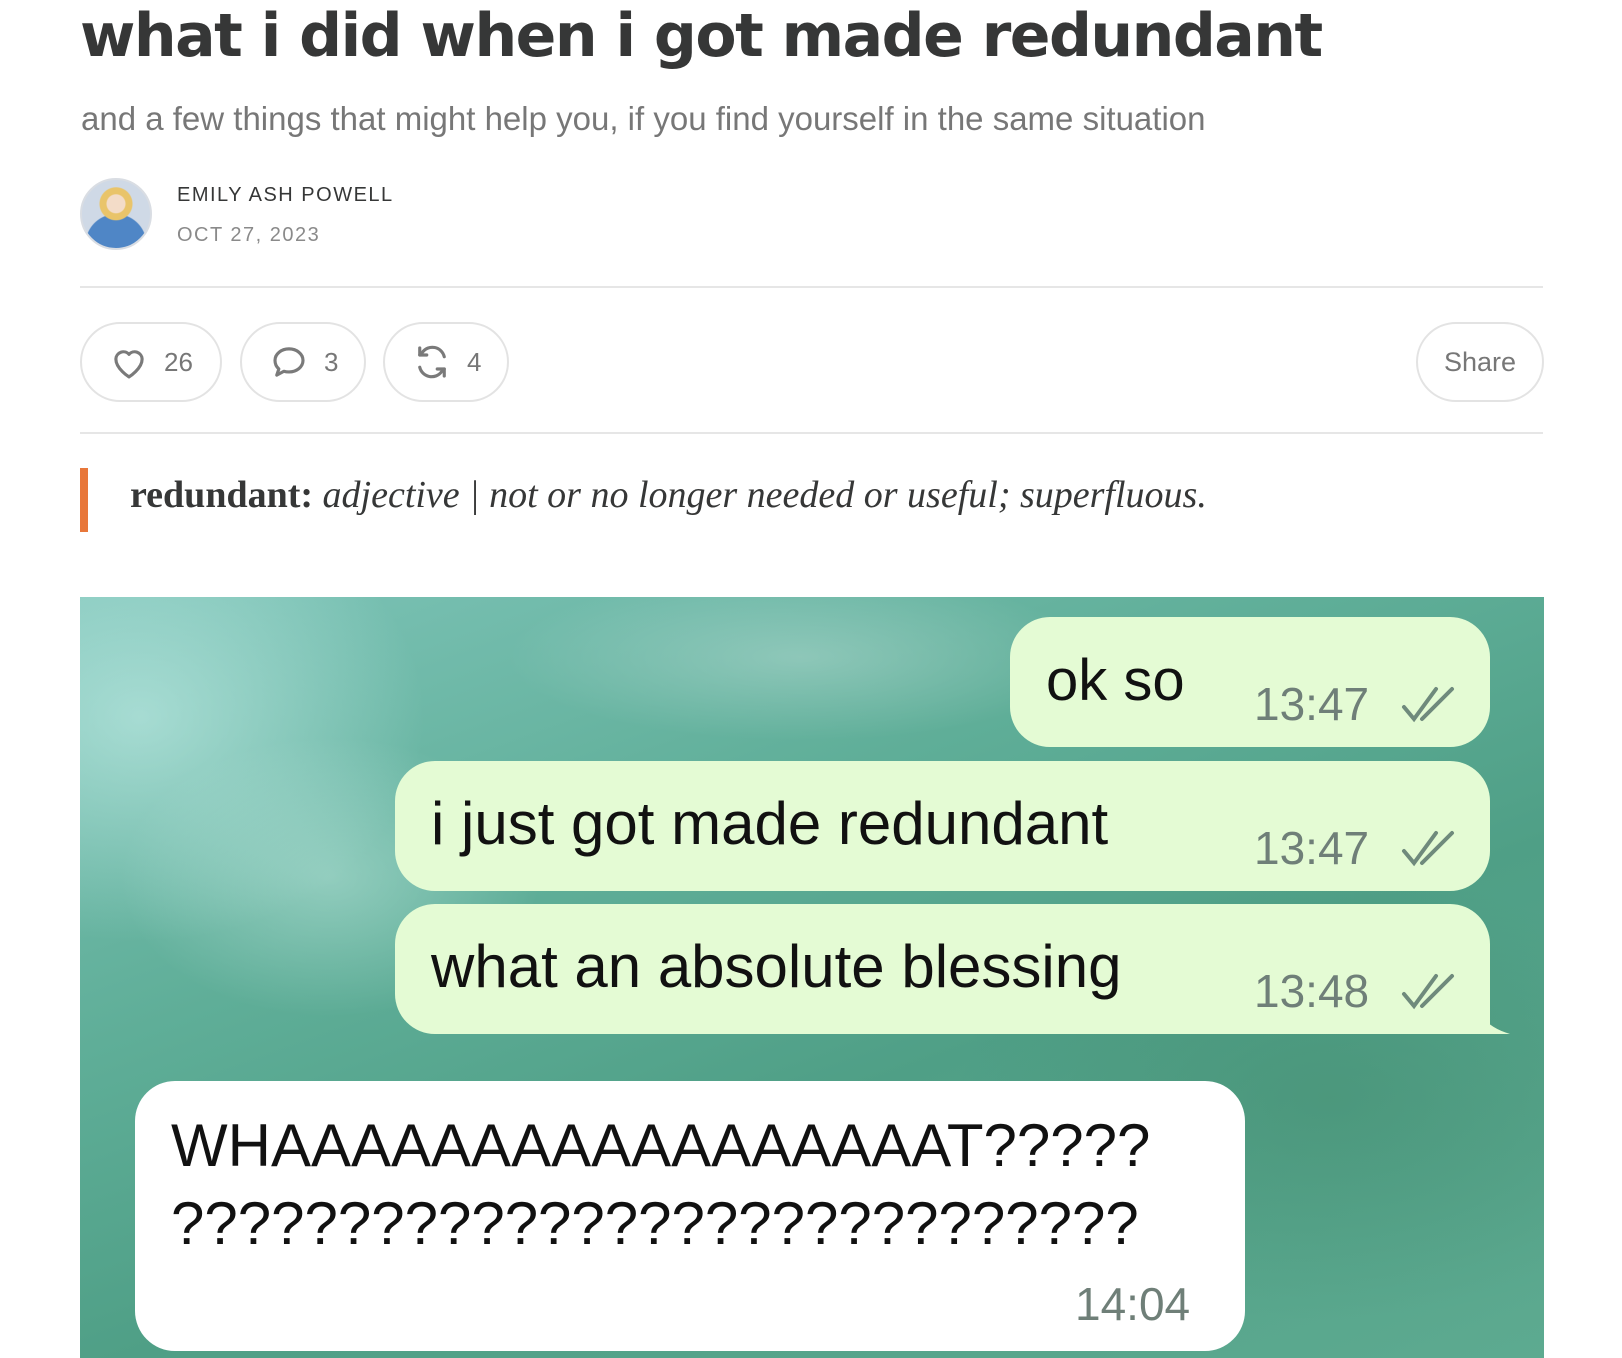 The image size is (1622, 1358). I want to click on message-text-line2: ?????????????????????????????, so click(655, 1223).